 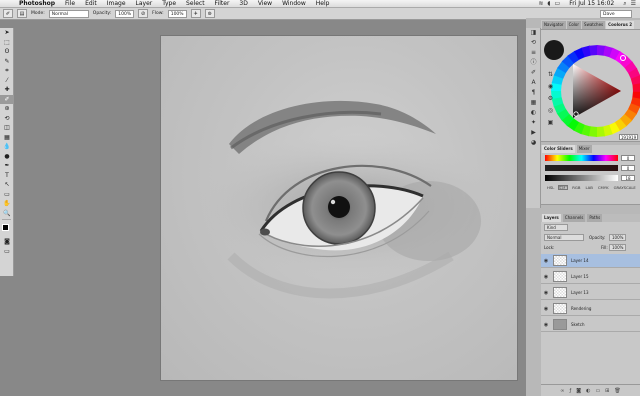 I want to click on airbrush-icon: ✈, so click(x=195, y=13).